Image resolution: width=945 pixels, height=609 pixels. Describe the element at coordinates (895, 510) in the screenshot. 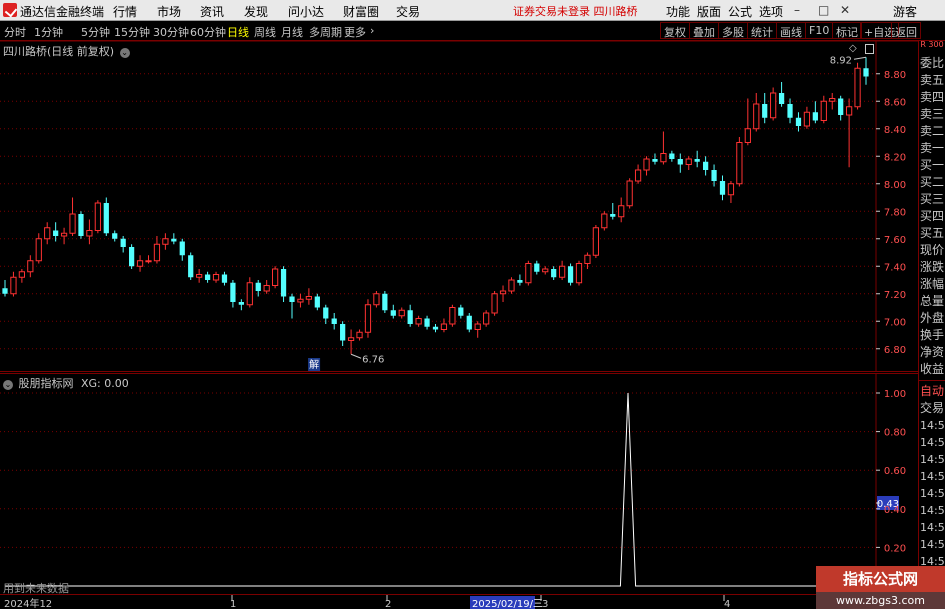

I see `indicator-tick-label: 0.40` at that location.